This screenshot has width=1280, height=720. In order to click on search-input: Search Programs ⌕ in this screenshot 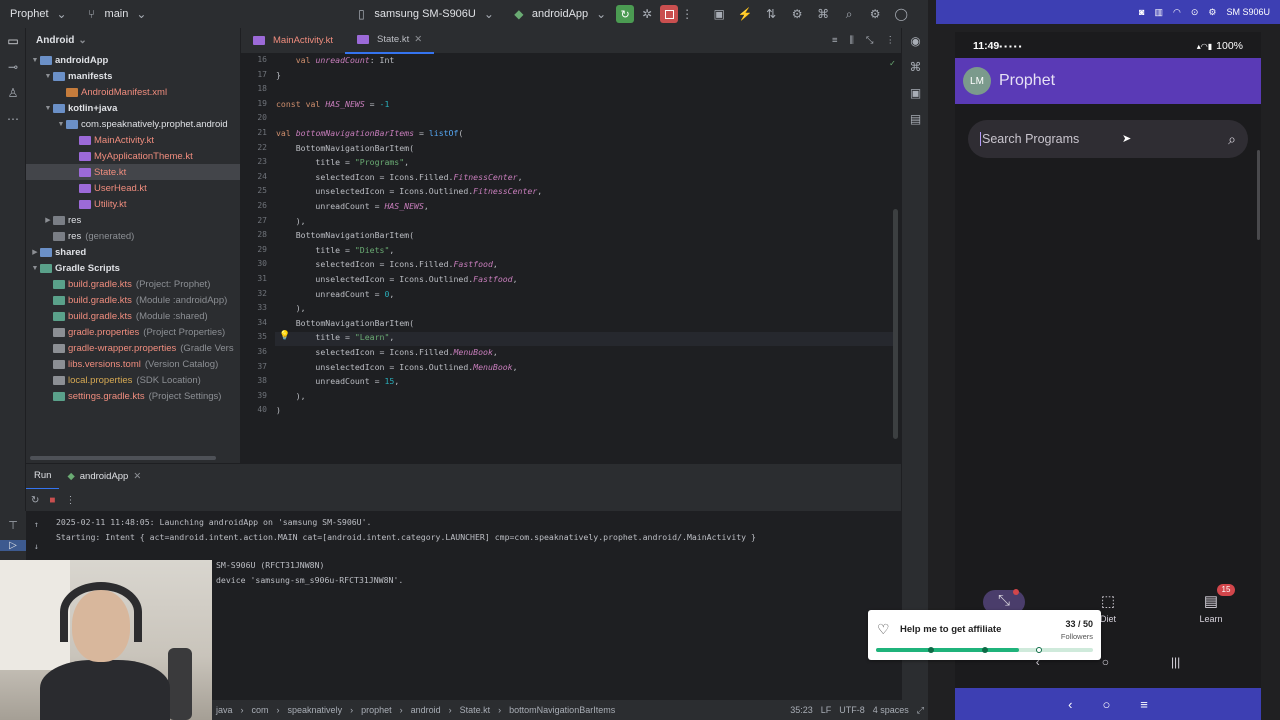, I will do `click(1108, 139)`.